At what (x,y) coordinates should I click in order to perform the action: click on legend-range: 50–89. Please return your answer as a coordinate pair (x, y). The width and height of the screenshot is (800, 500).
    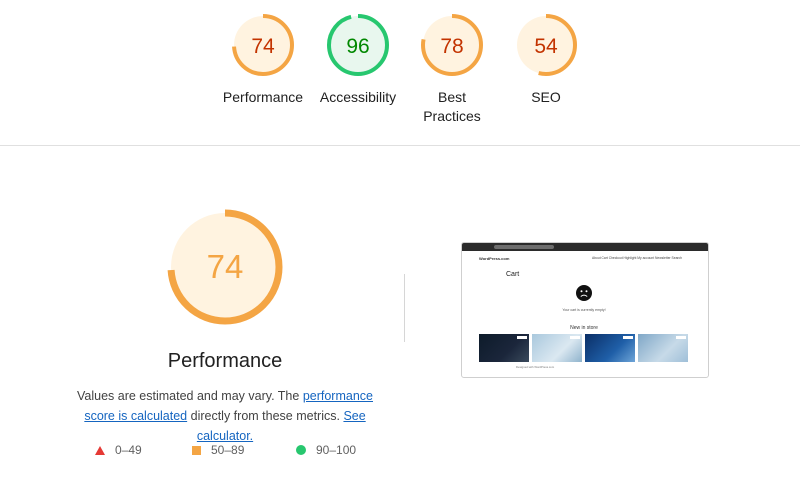
    Looking at the image, I should click on (228, 450).